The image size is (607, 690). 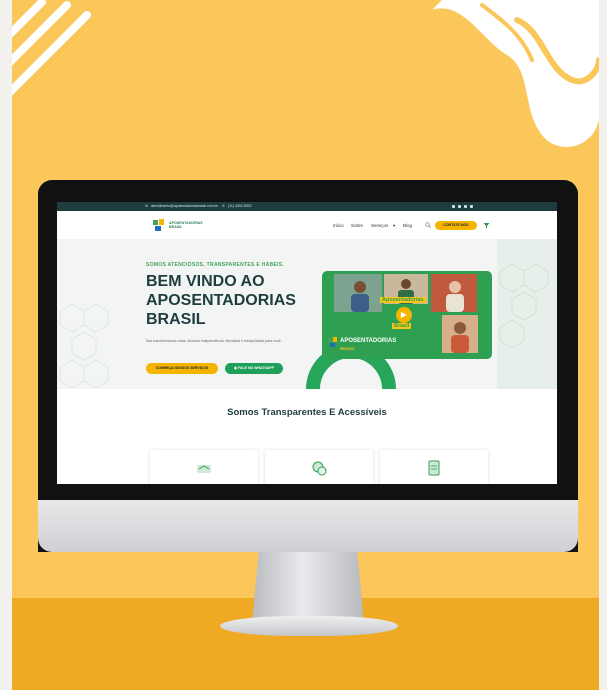 I want to click on brand-name: APOSENTADORIAS BRASIL, so click(x=186, y=225).